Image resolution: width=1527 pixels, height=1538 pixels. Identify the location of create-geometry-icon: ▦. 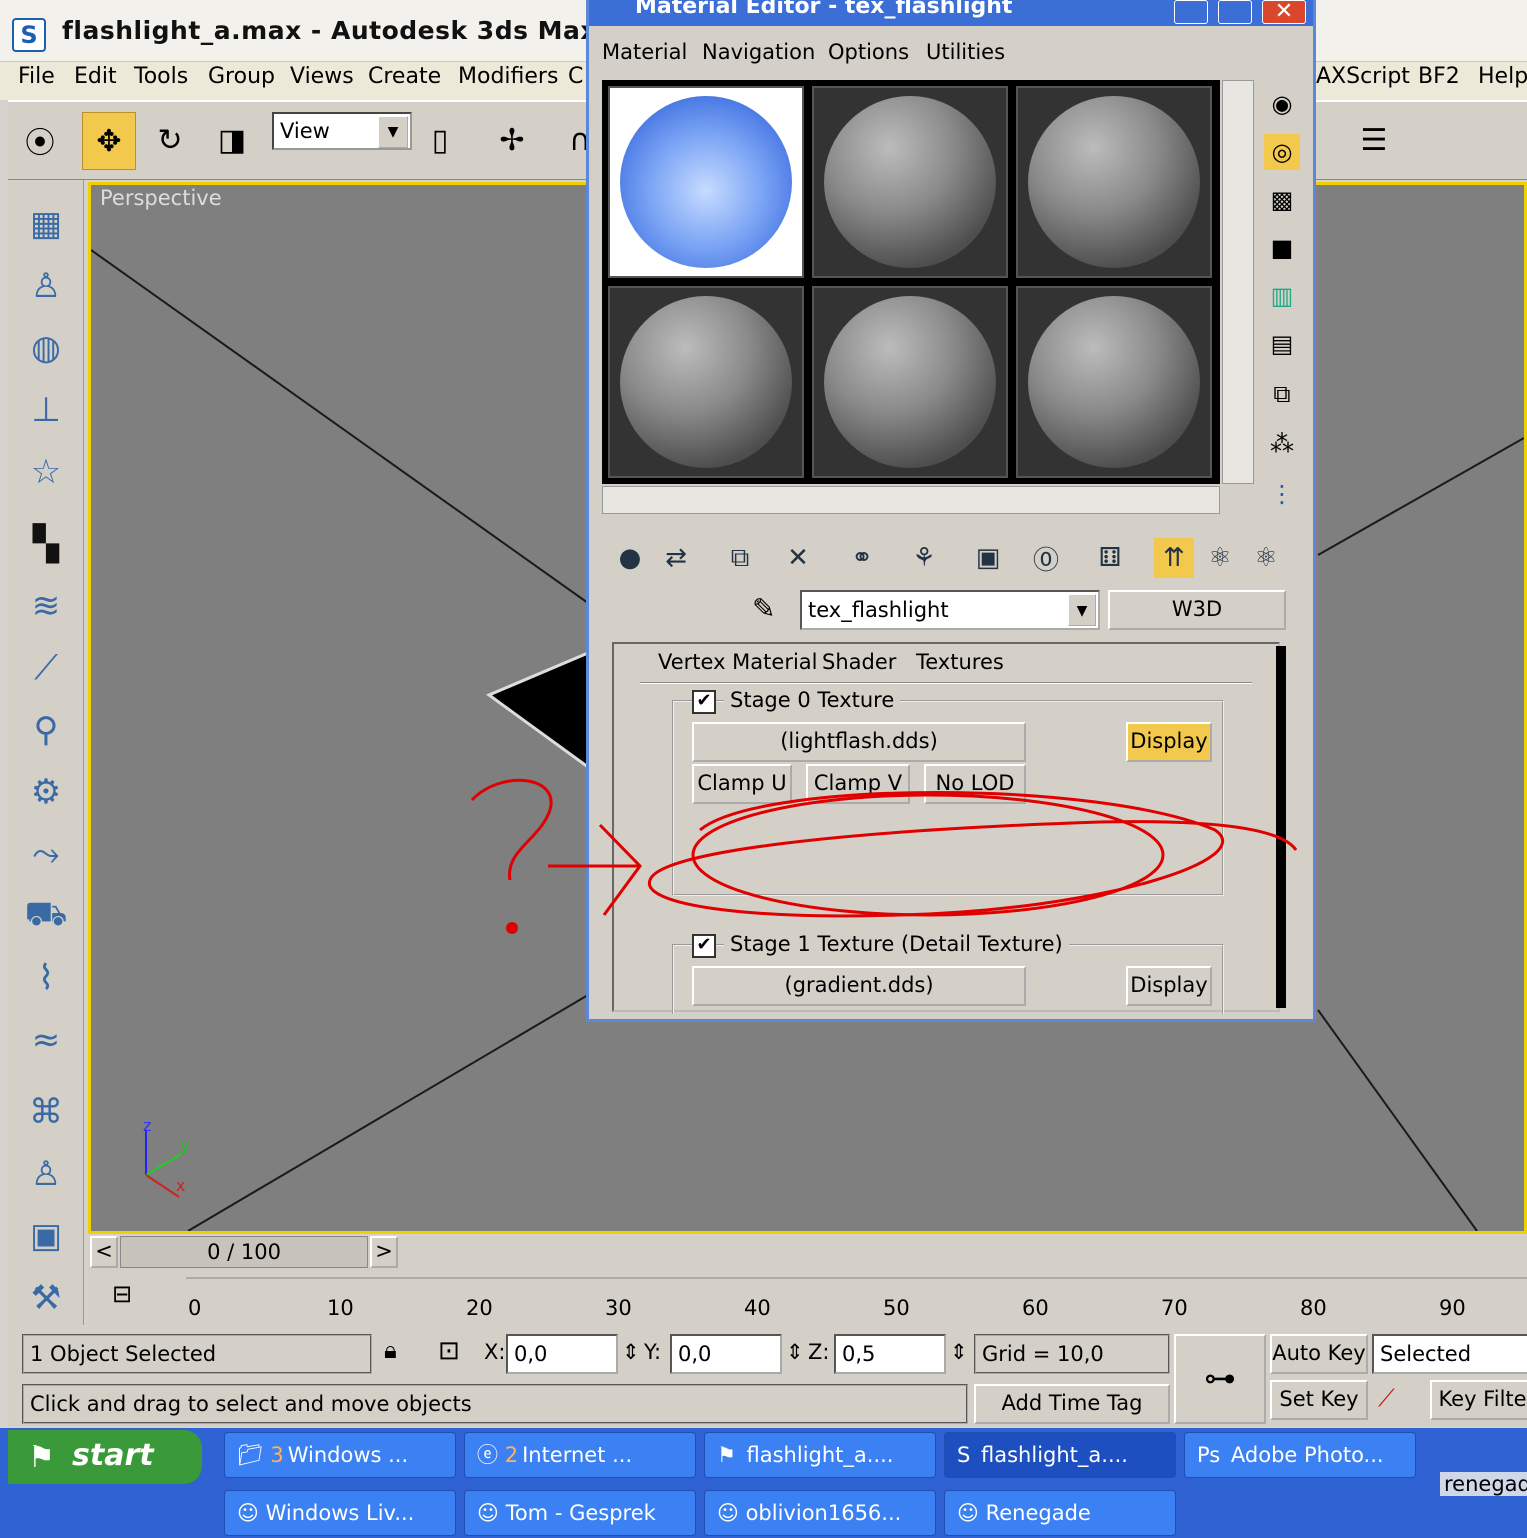
(46, 224).